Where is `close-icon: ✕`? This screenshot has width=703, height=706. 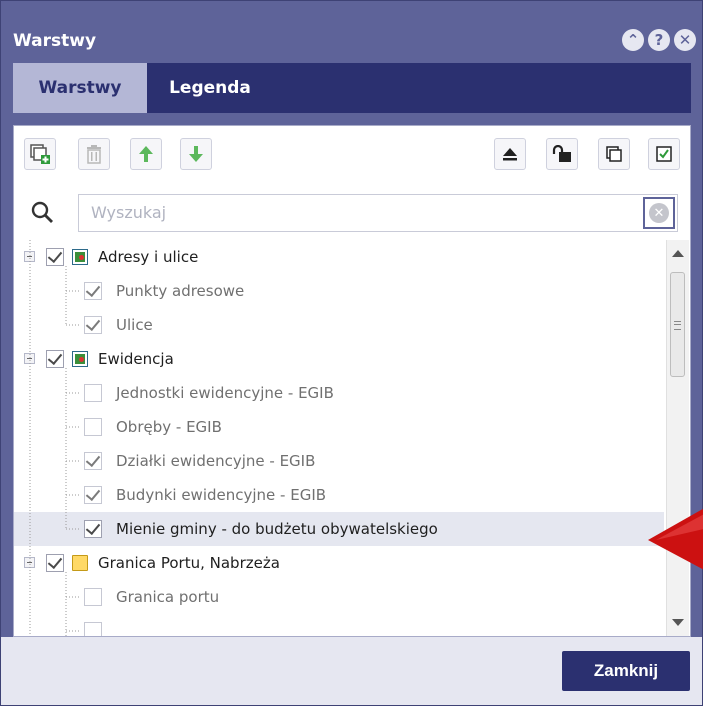
close-icon: ✕ is located at coordinates (685, 40).